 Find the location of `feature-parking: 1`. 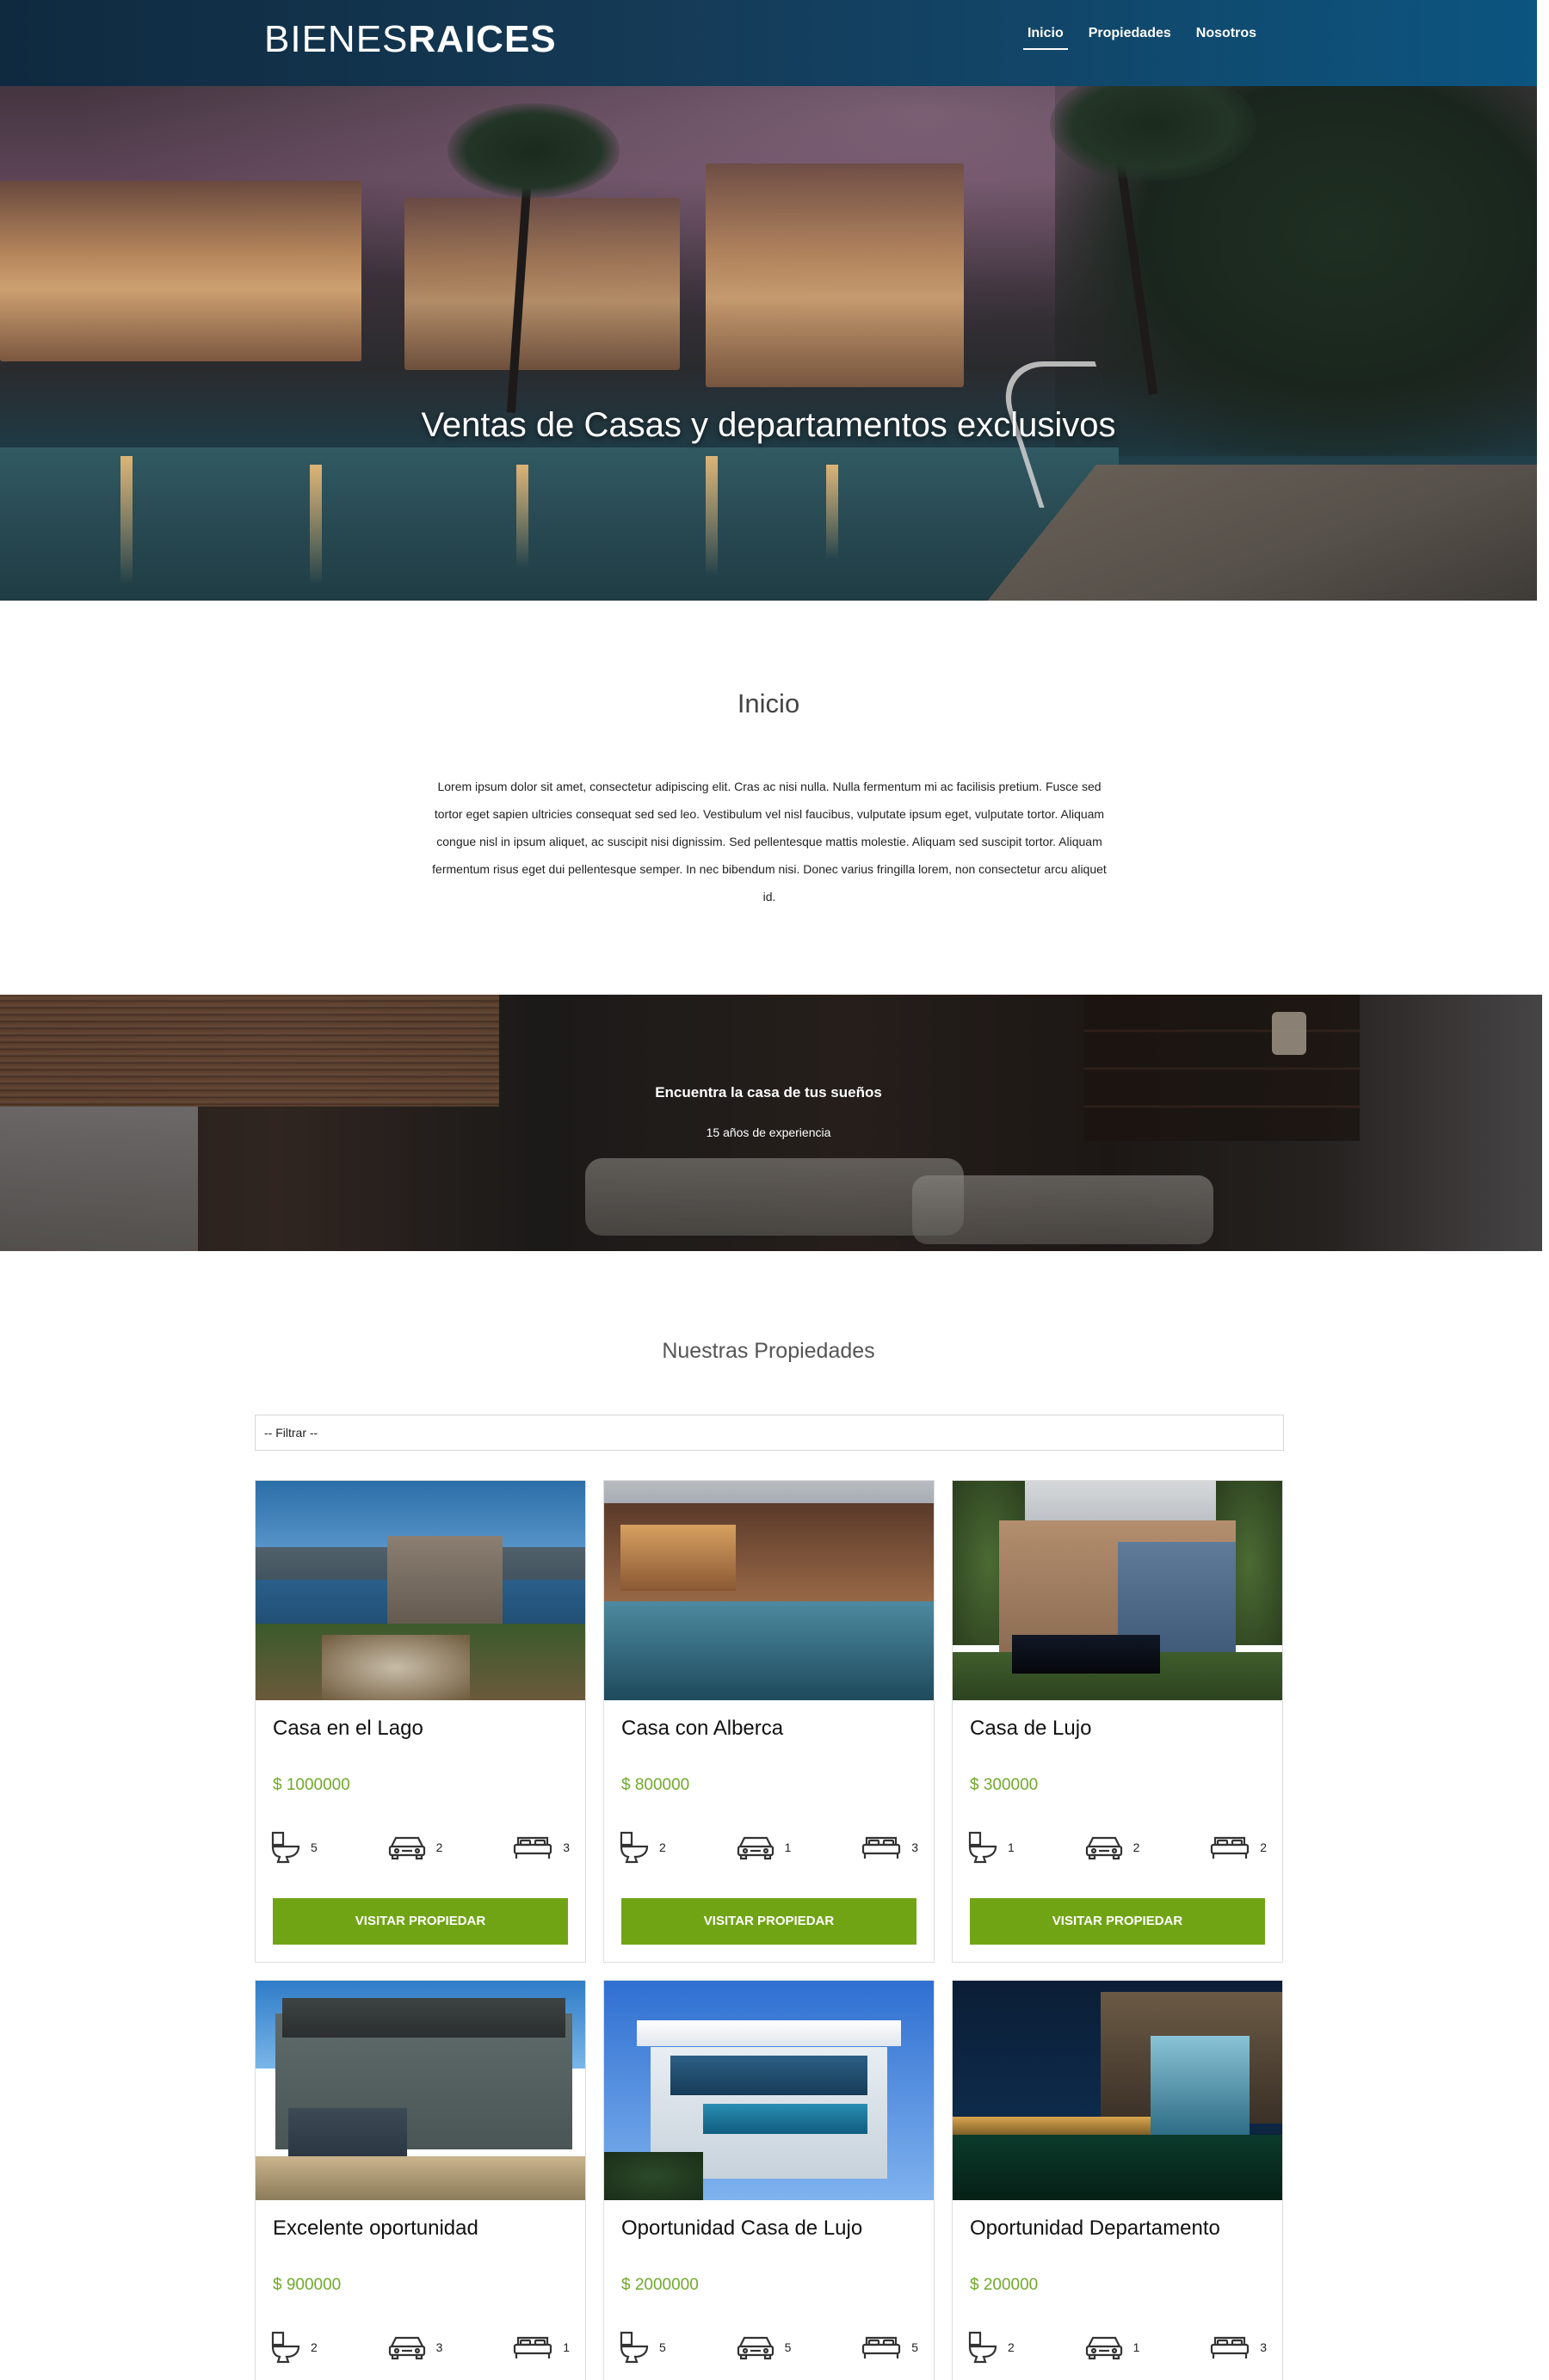

feature-parking: 1 is located at coordinates (1112, 2348).